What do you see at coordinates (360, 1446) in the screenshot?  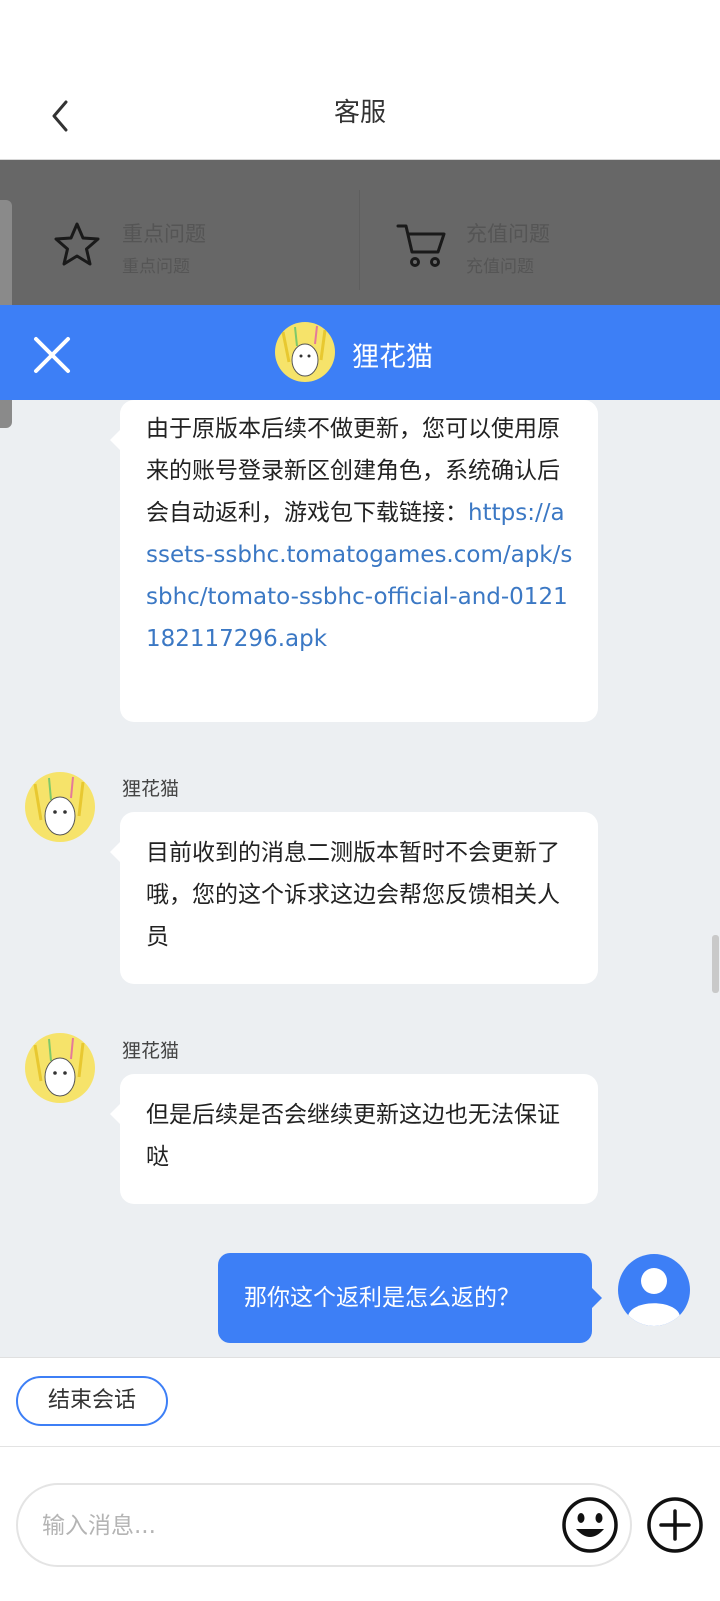 I see `composer-divider` at bounding box center [360, 1446].